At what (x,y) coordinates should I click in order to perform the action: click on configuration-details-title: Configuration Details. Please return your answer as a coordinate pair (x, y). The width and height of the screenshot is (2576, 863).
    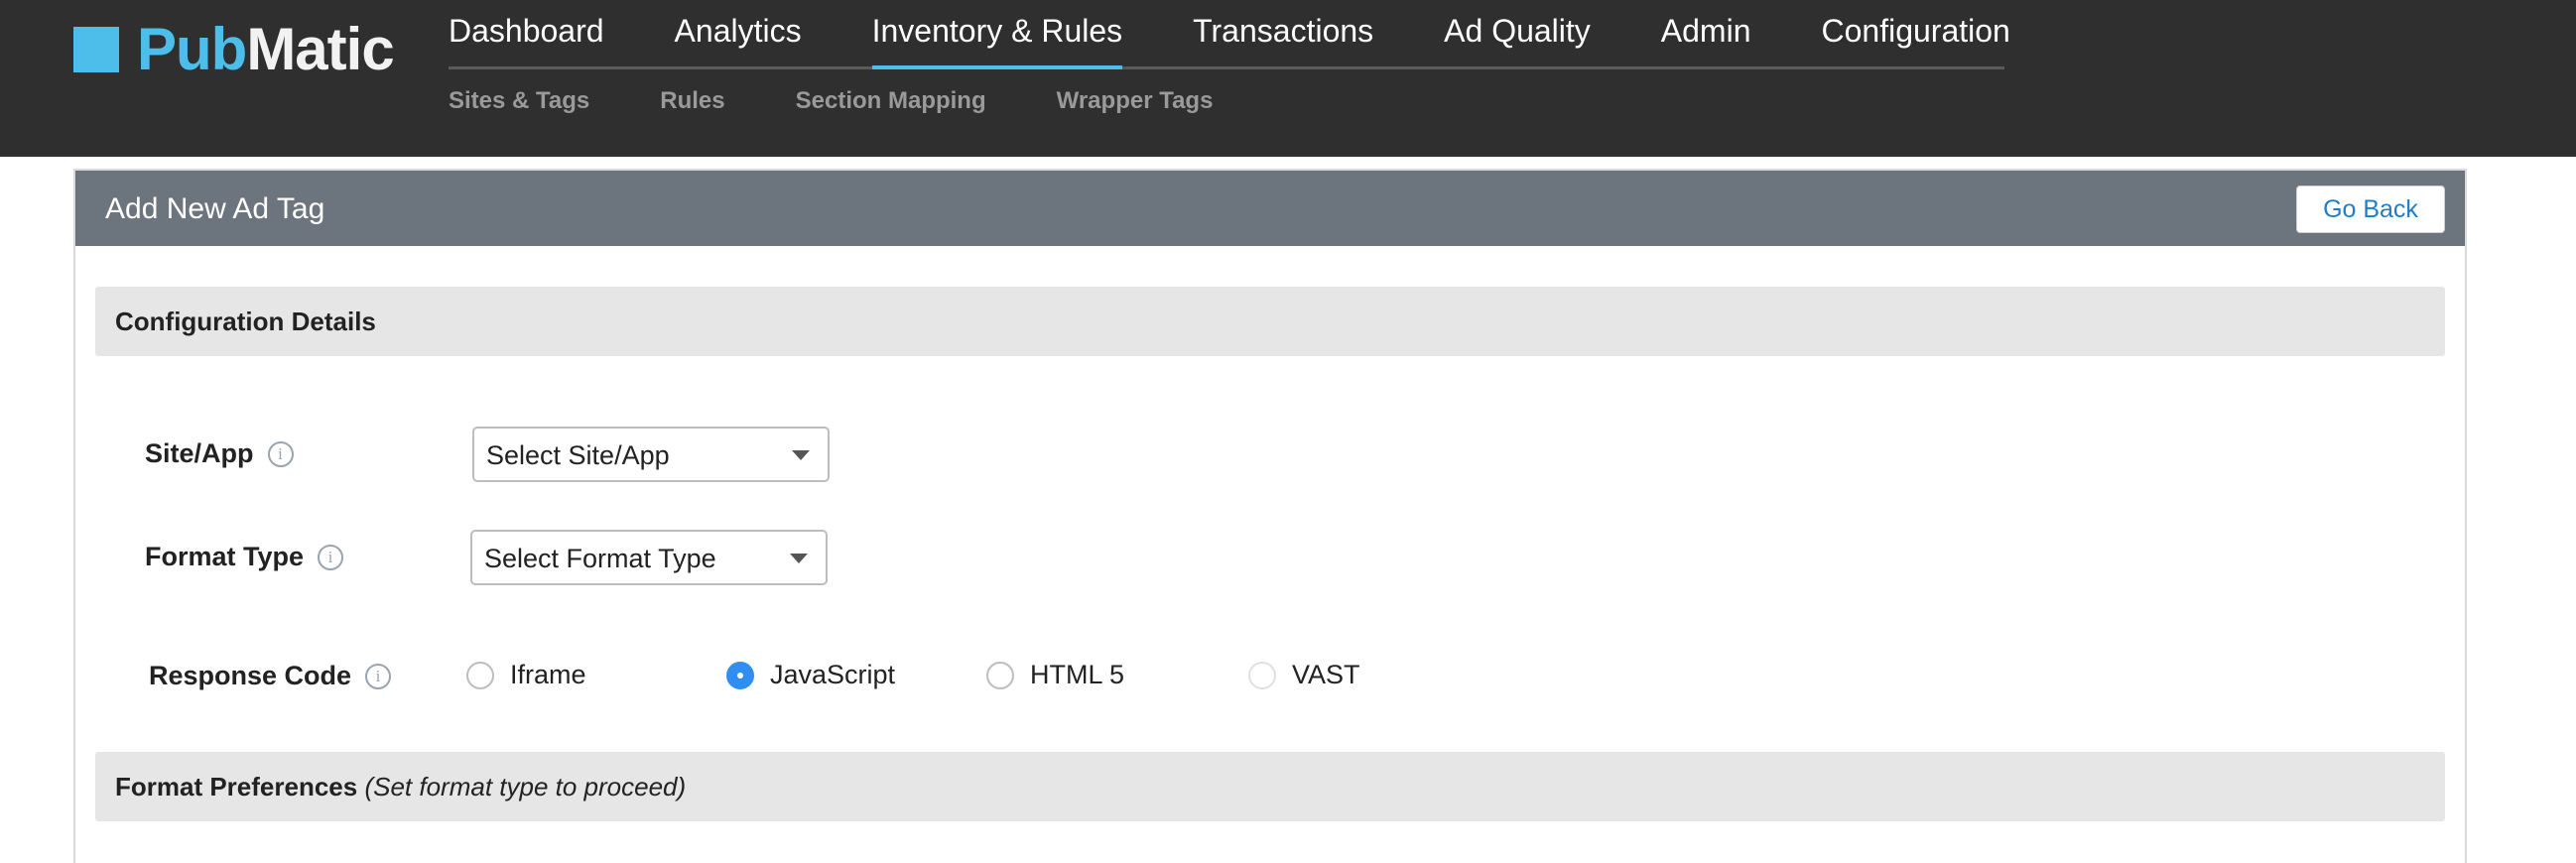
    Looking at the image, I should click on (246, 321).